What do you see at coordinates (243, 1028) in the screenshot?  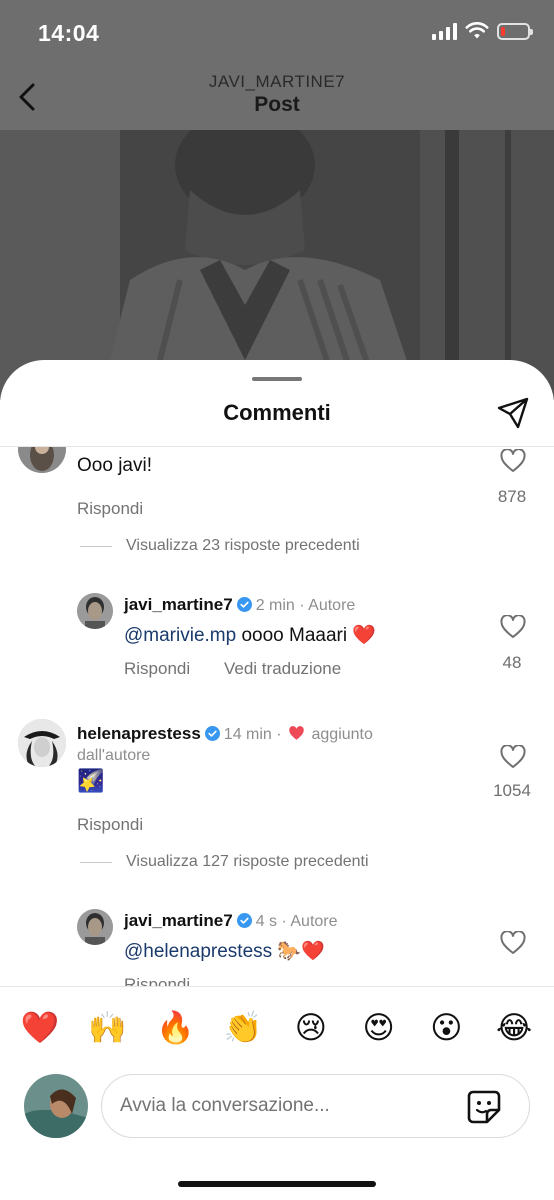 I see `reaction-clap: 👏` at bounding box center [243, 1028].